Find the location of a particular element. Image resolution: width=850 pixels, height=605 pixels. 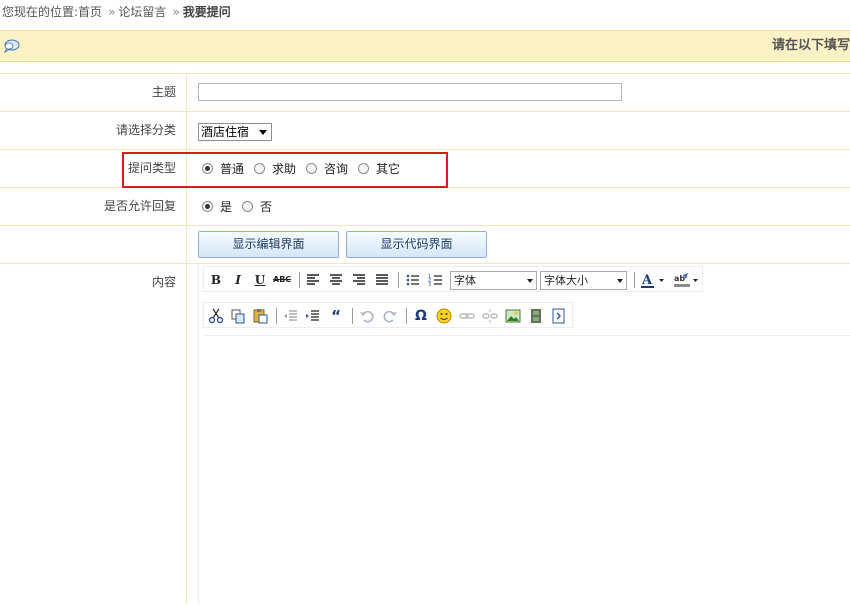

cut-icon is located at coordinates (216, 316).